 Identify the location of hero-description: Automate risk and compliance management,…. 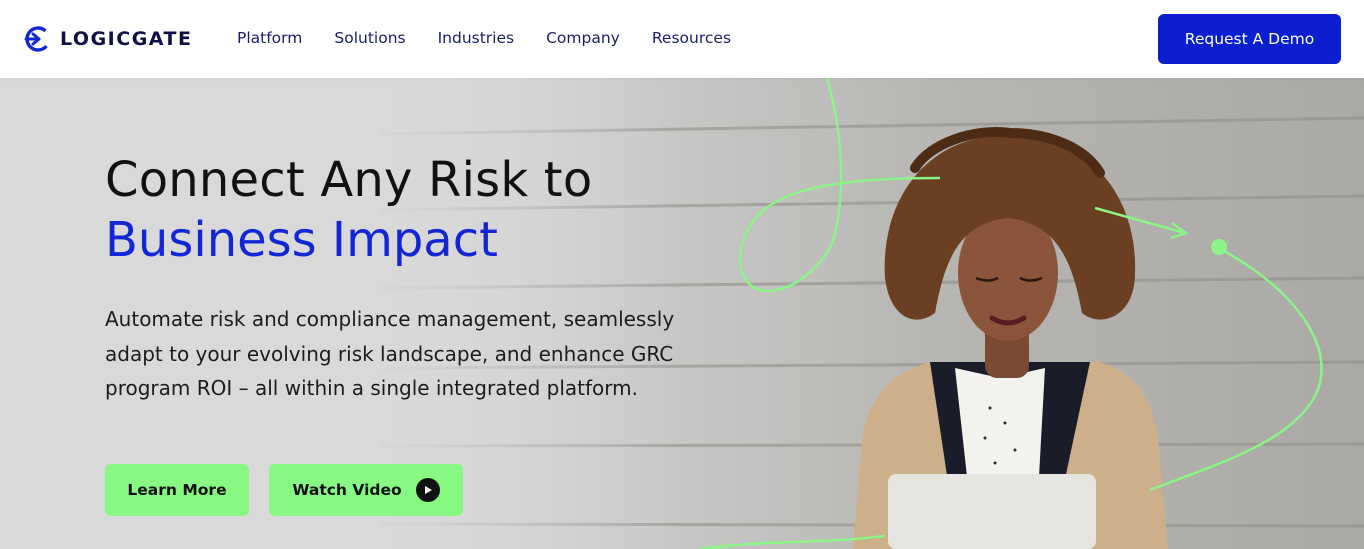
(390, 353).